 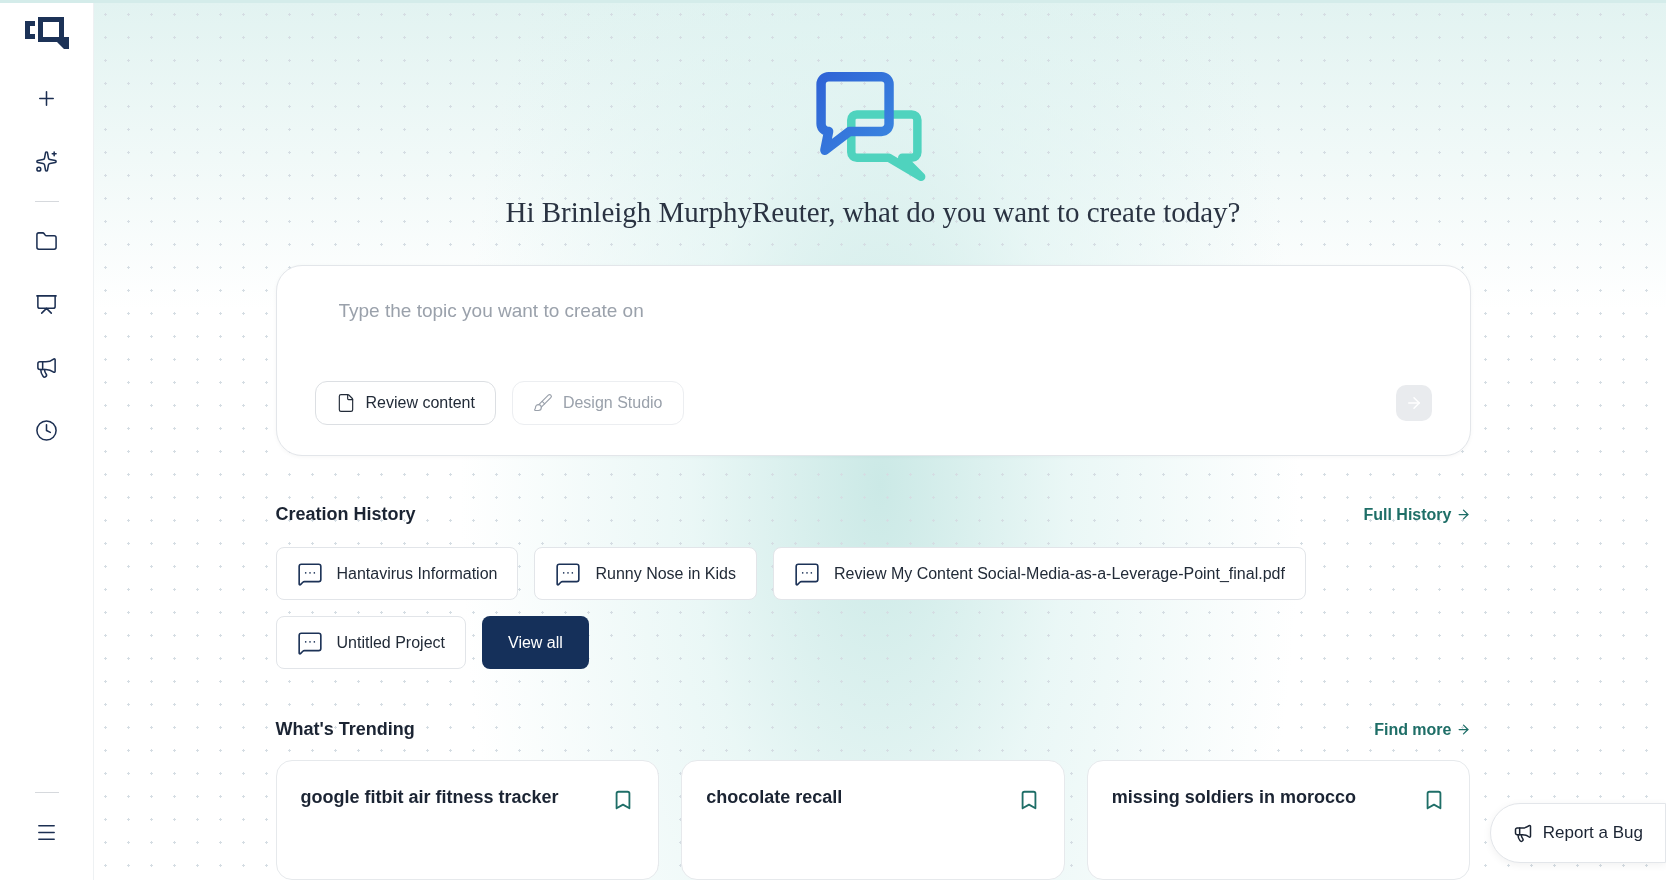 I want to click on sparkles-icon, so click(x=46, y=161).